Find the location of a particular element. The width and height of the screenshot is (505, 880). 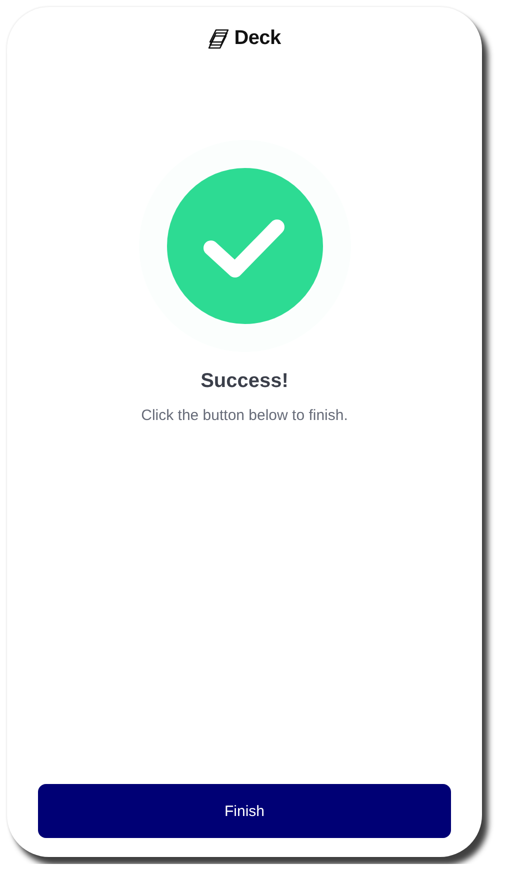

logo-icon is located at coordinates (219, 38).